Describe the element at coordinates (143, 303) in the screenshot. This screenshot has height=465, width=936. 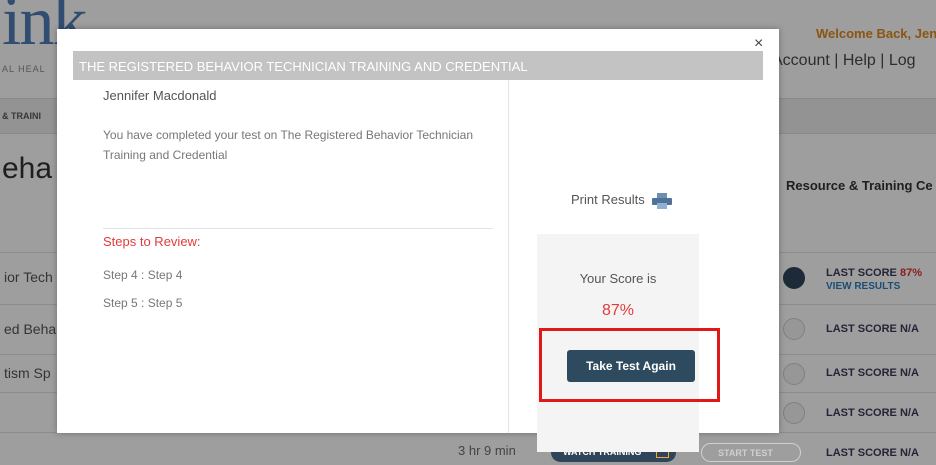
I see `list-item: Step 5` at that location.